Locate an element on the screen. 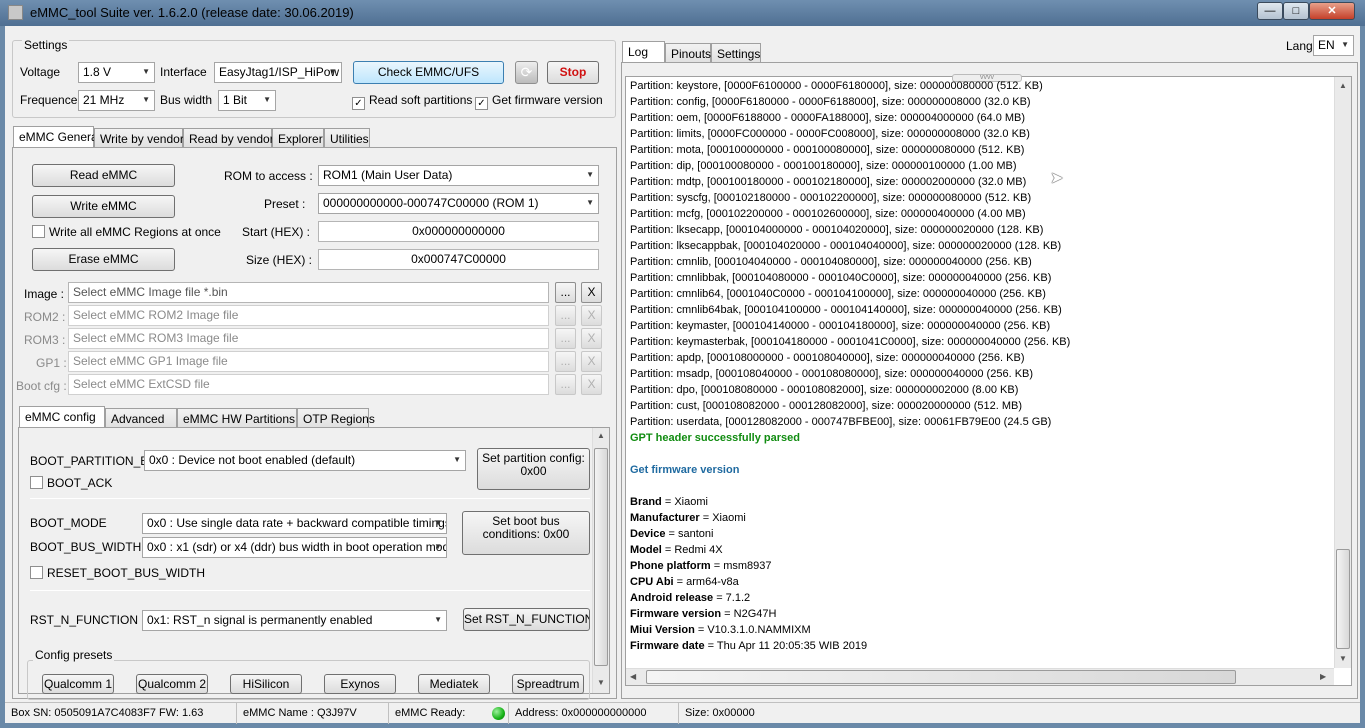 The width and height of the screenshot is (1365, 728). info-line: Miui Version = V10.3.1.0.NAMMIXM is located at coordinates (980, 630).